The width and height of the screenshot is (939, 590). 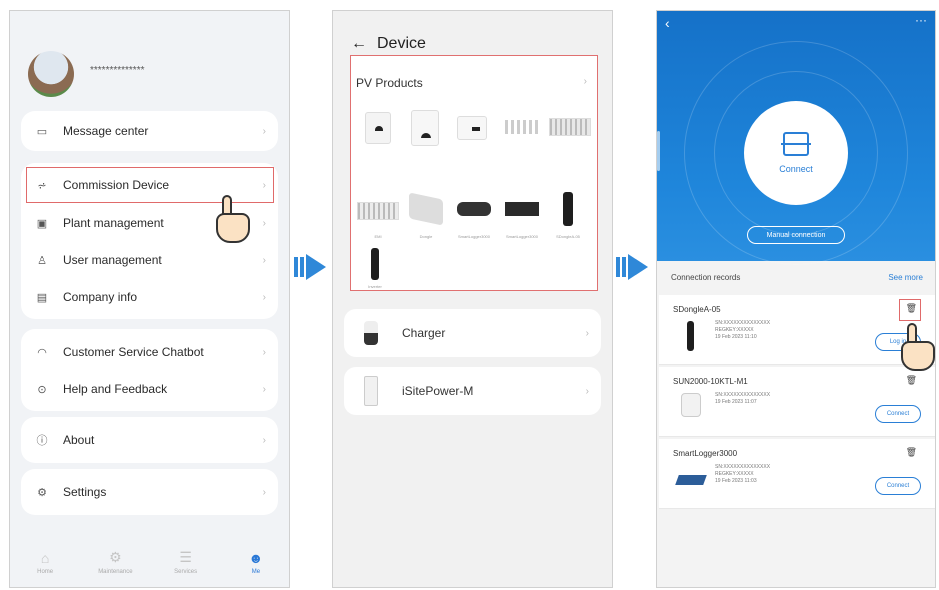 What do you see at coordinates (359, 43) in the screenshot?
I see `back-arrow-icon: ←` at bounding box center [359, 43].